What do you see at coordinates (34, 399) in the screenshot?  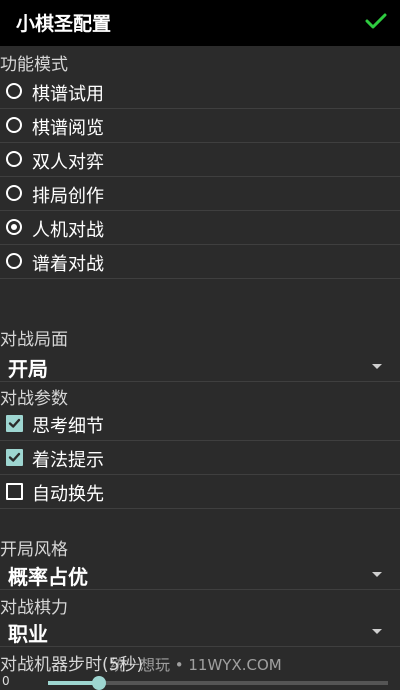 I see `battle-params-header: 对战参数` at bounding box center [34, 399].